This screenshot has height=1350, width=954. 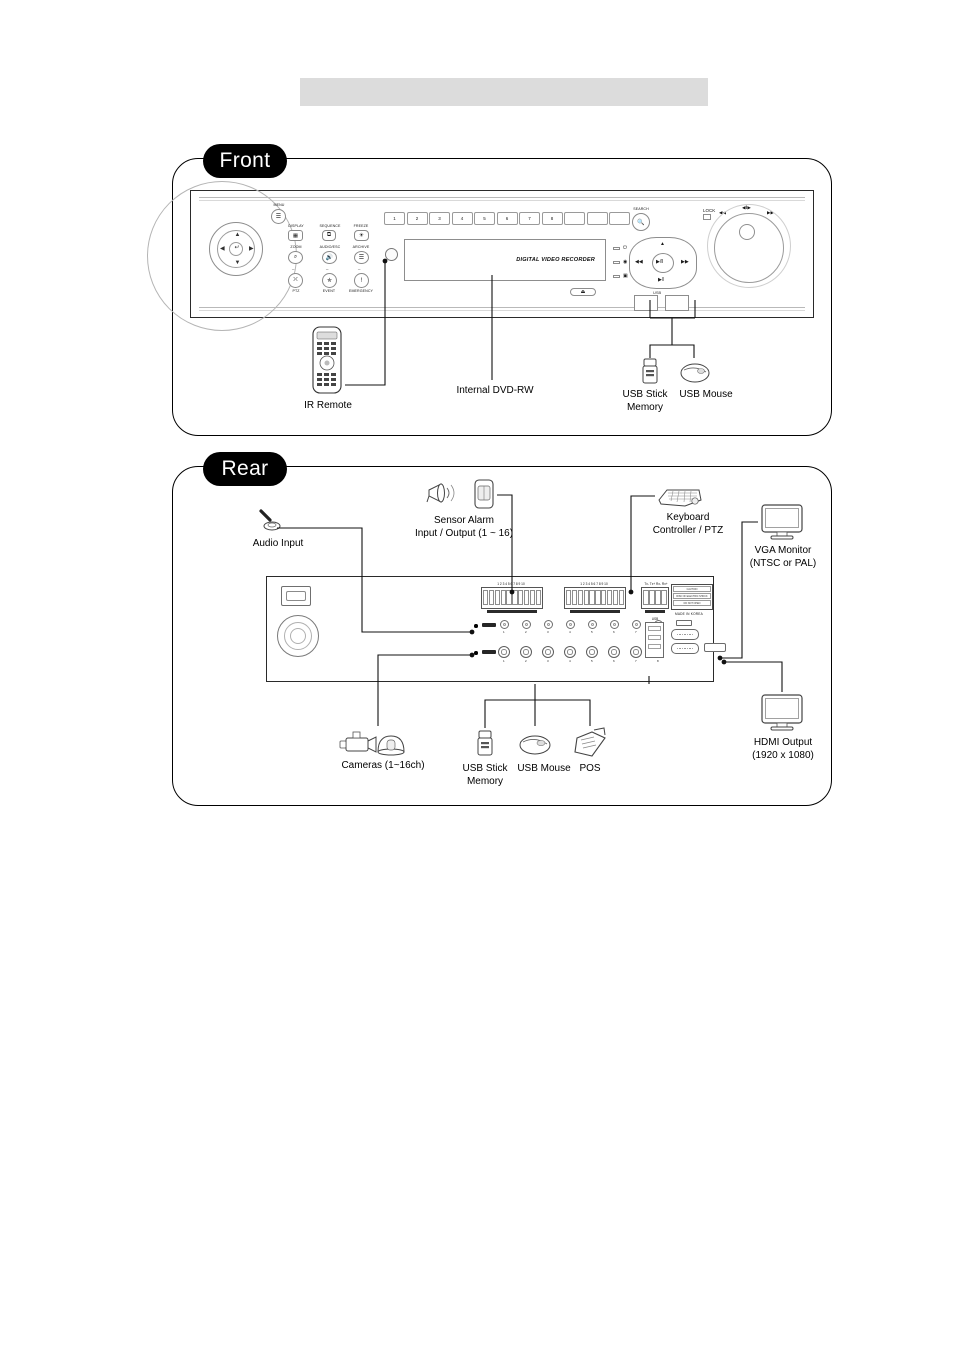 I want to click on hdmi-port, so click(x=715, y=647).